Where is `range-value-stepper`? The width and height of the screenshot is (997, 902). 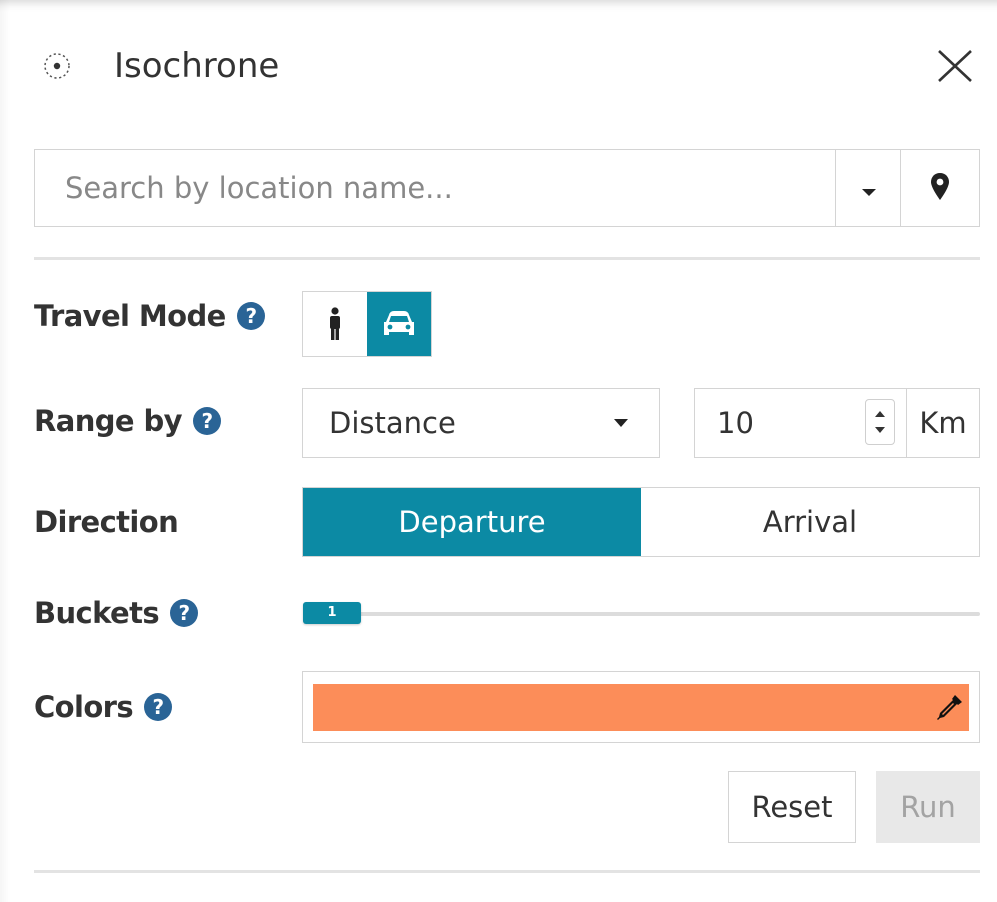
range-value-stepper is located at coordinates (880, 422).